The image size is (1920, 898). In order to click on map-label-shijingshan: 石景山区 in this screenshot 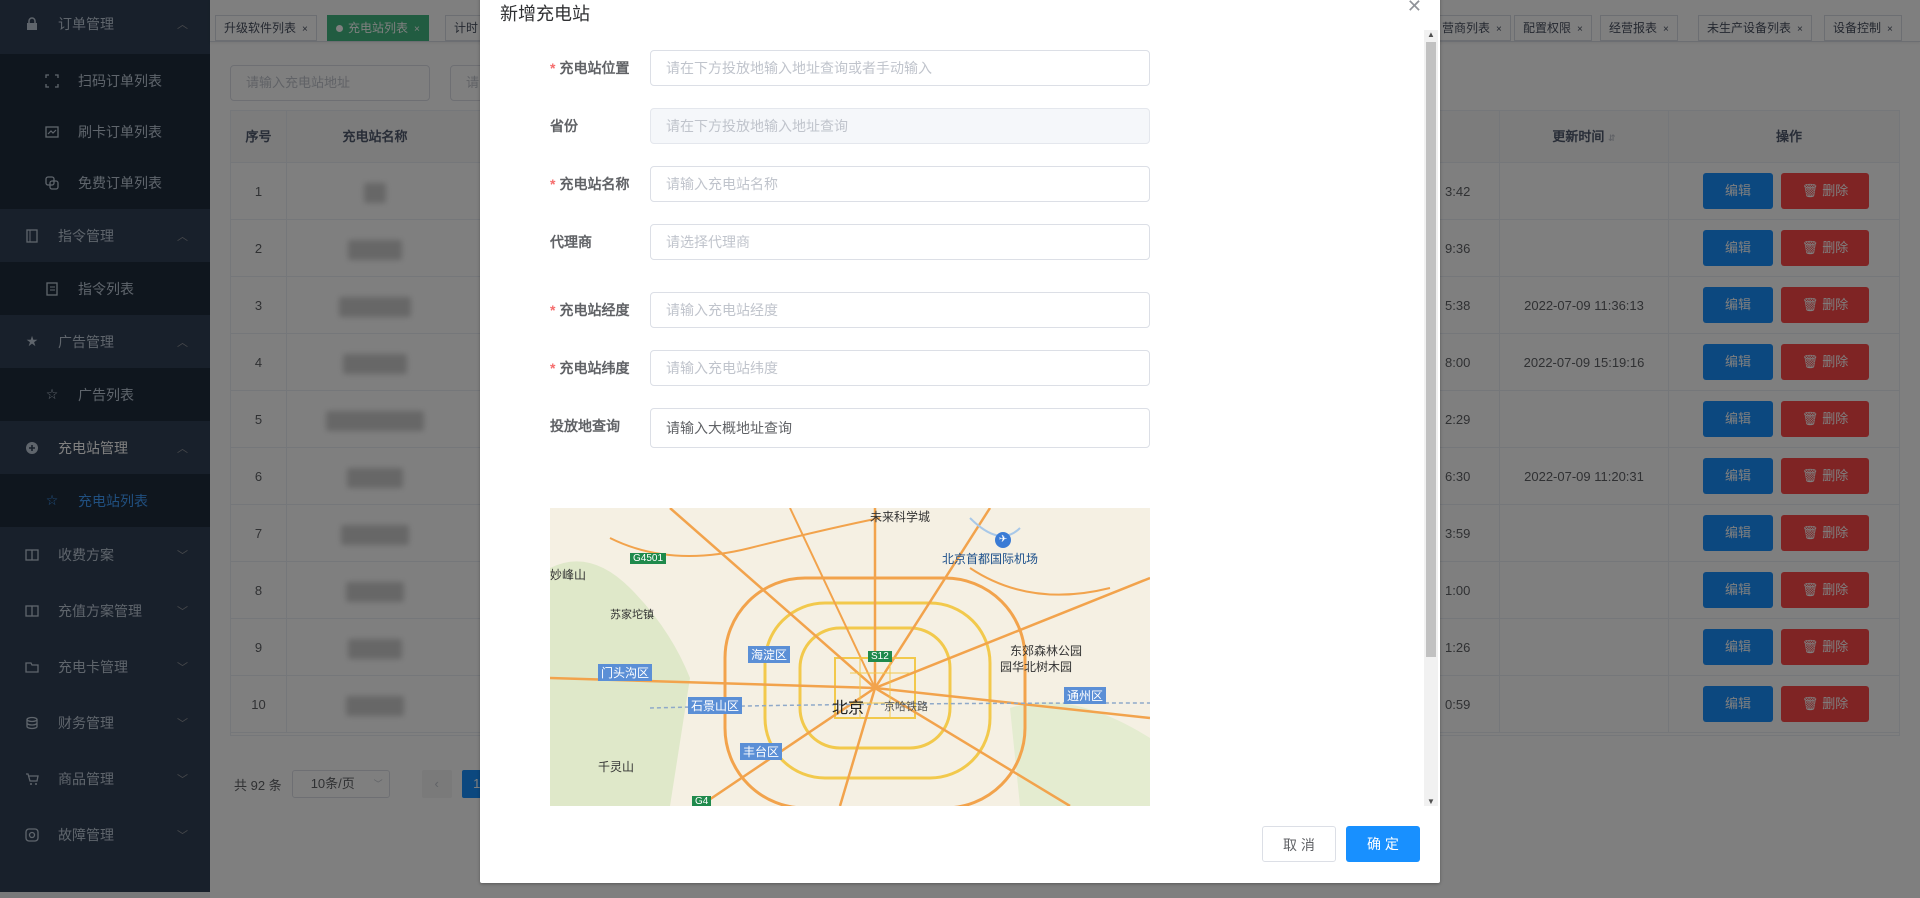, I will do `click(715, 705)`.